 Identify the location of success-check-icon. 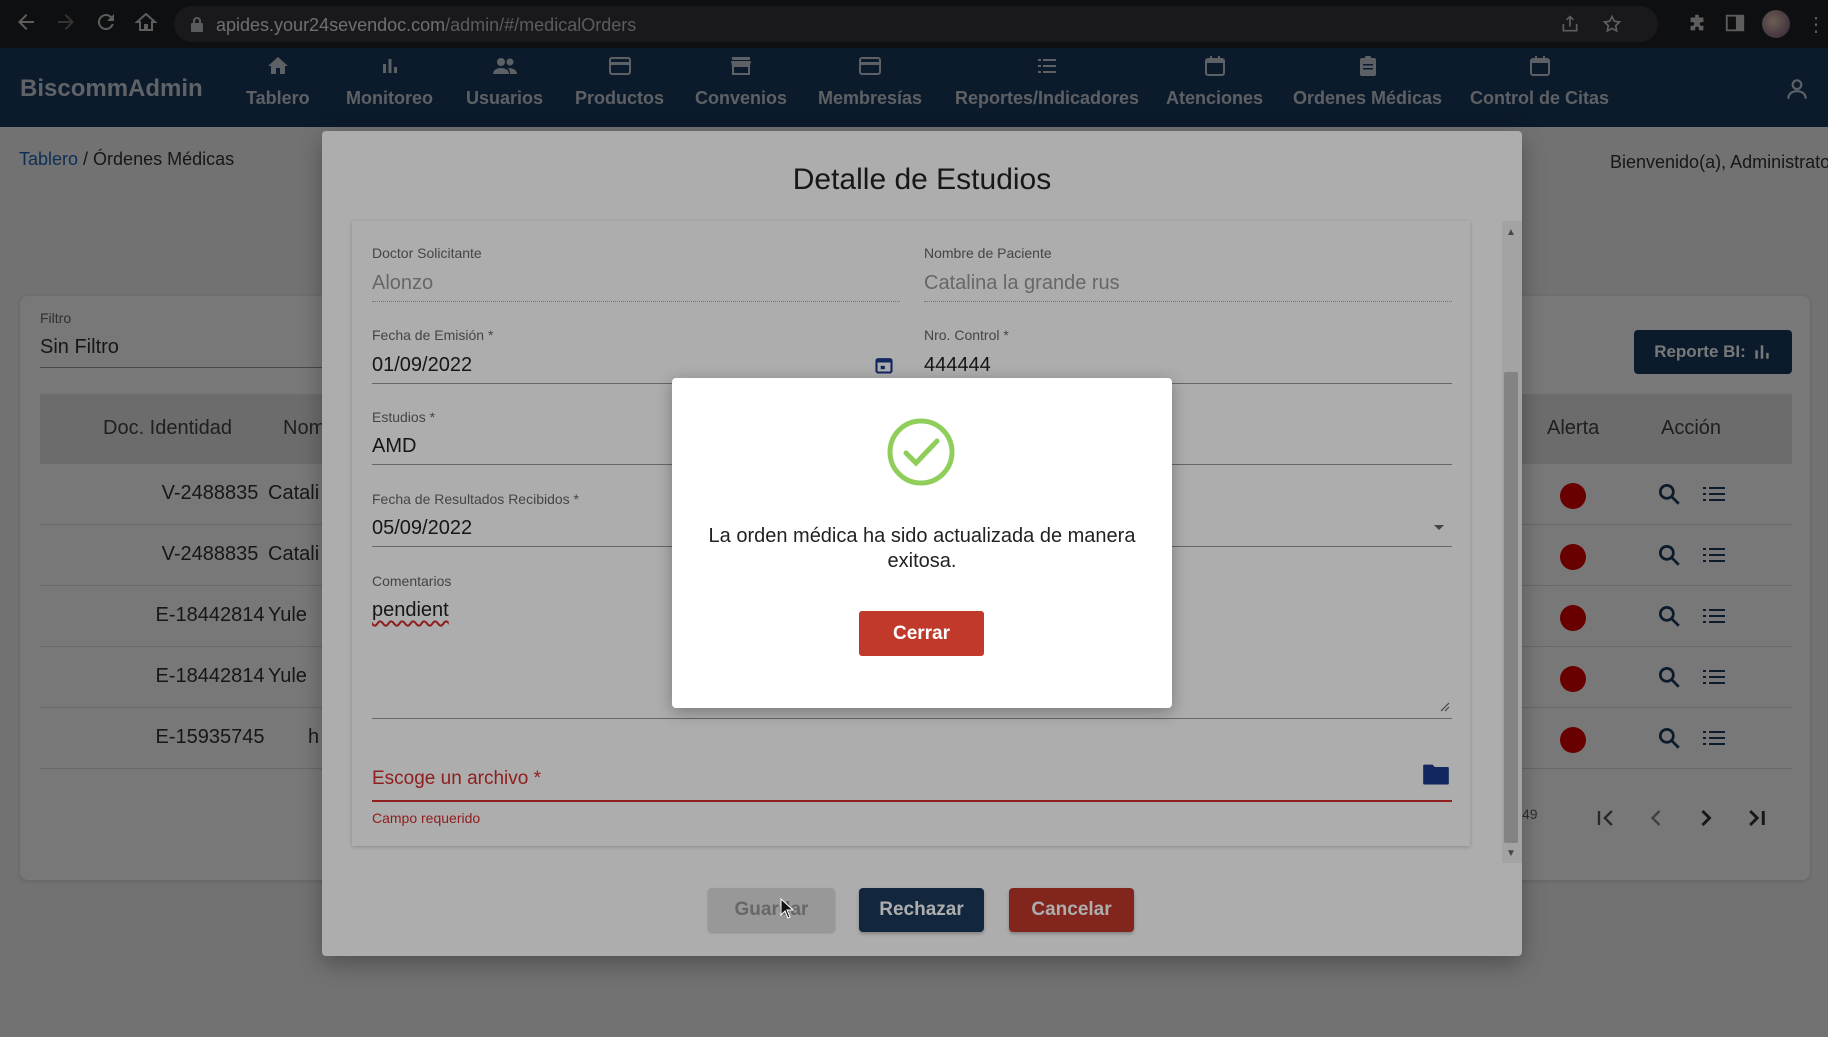
(921, 452).